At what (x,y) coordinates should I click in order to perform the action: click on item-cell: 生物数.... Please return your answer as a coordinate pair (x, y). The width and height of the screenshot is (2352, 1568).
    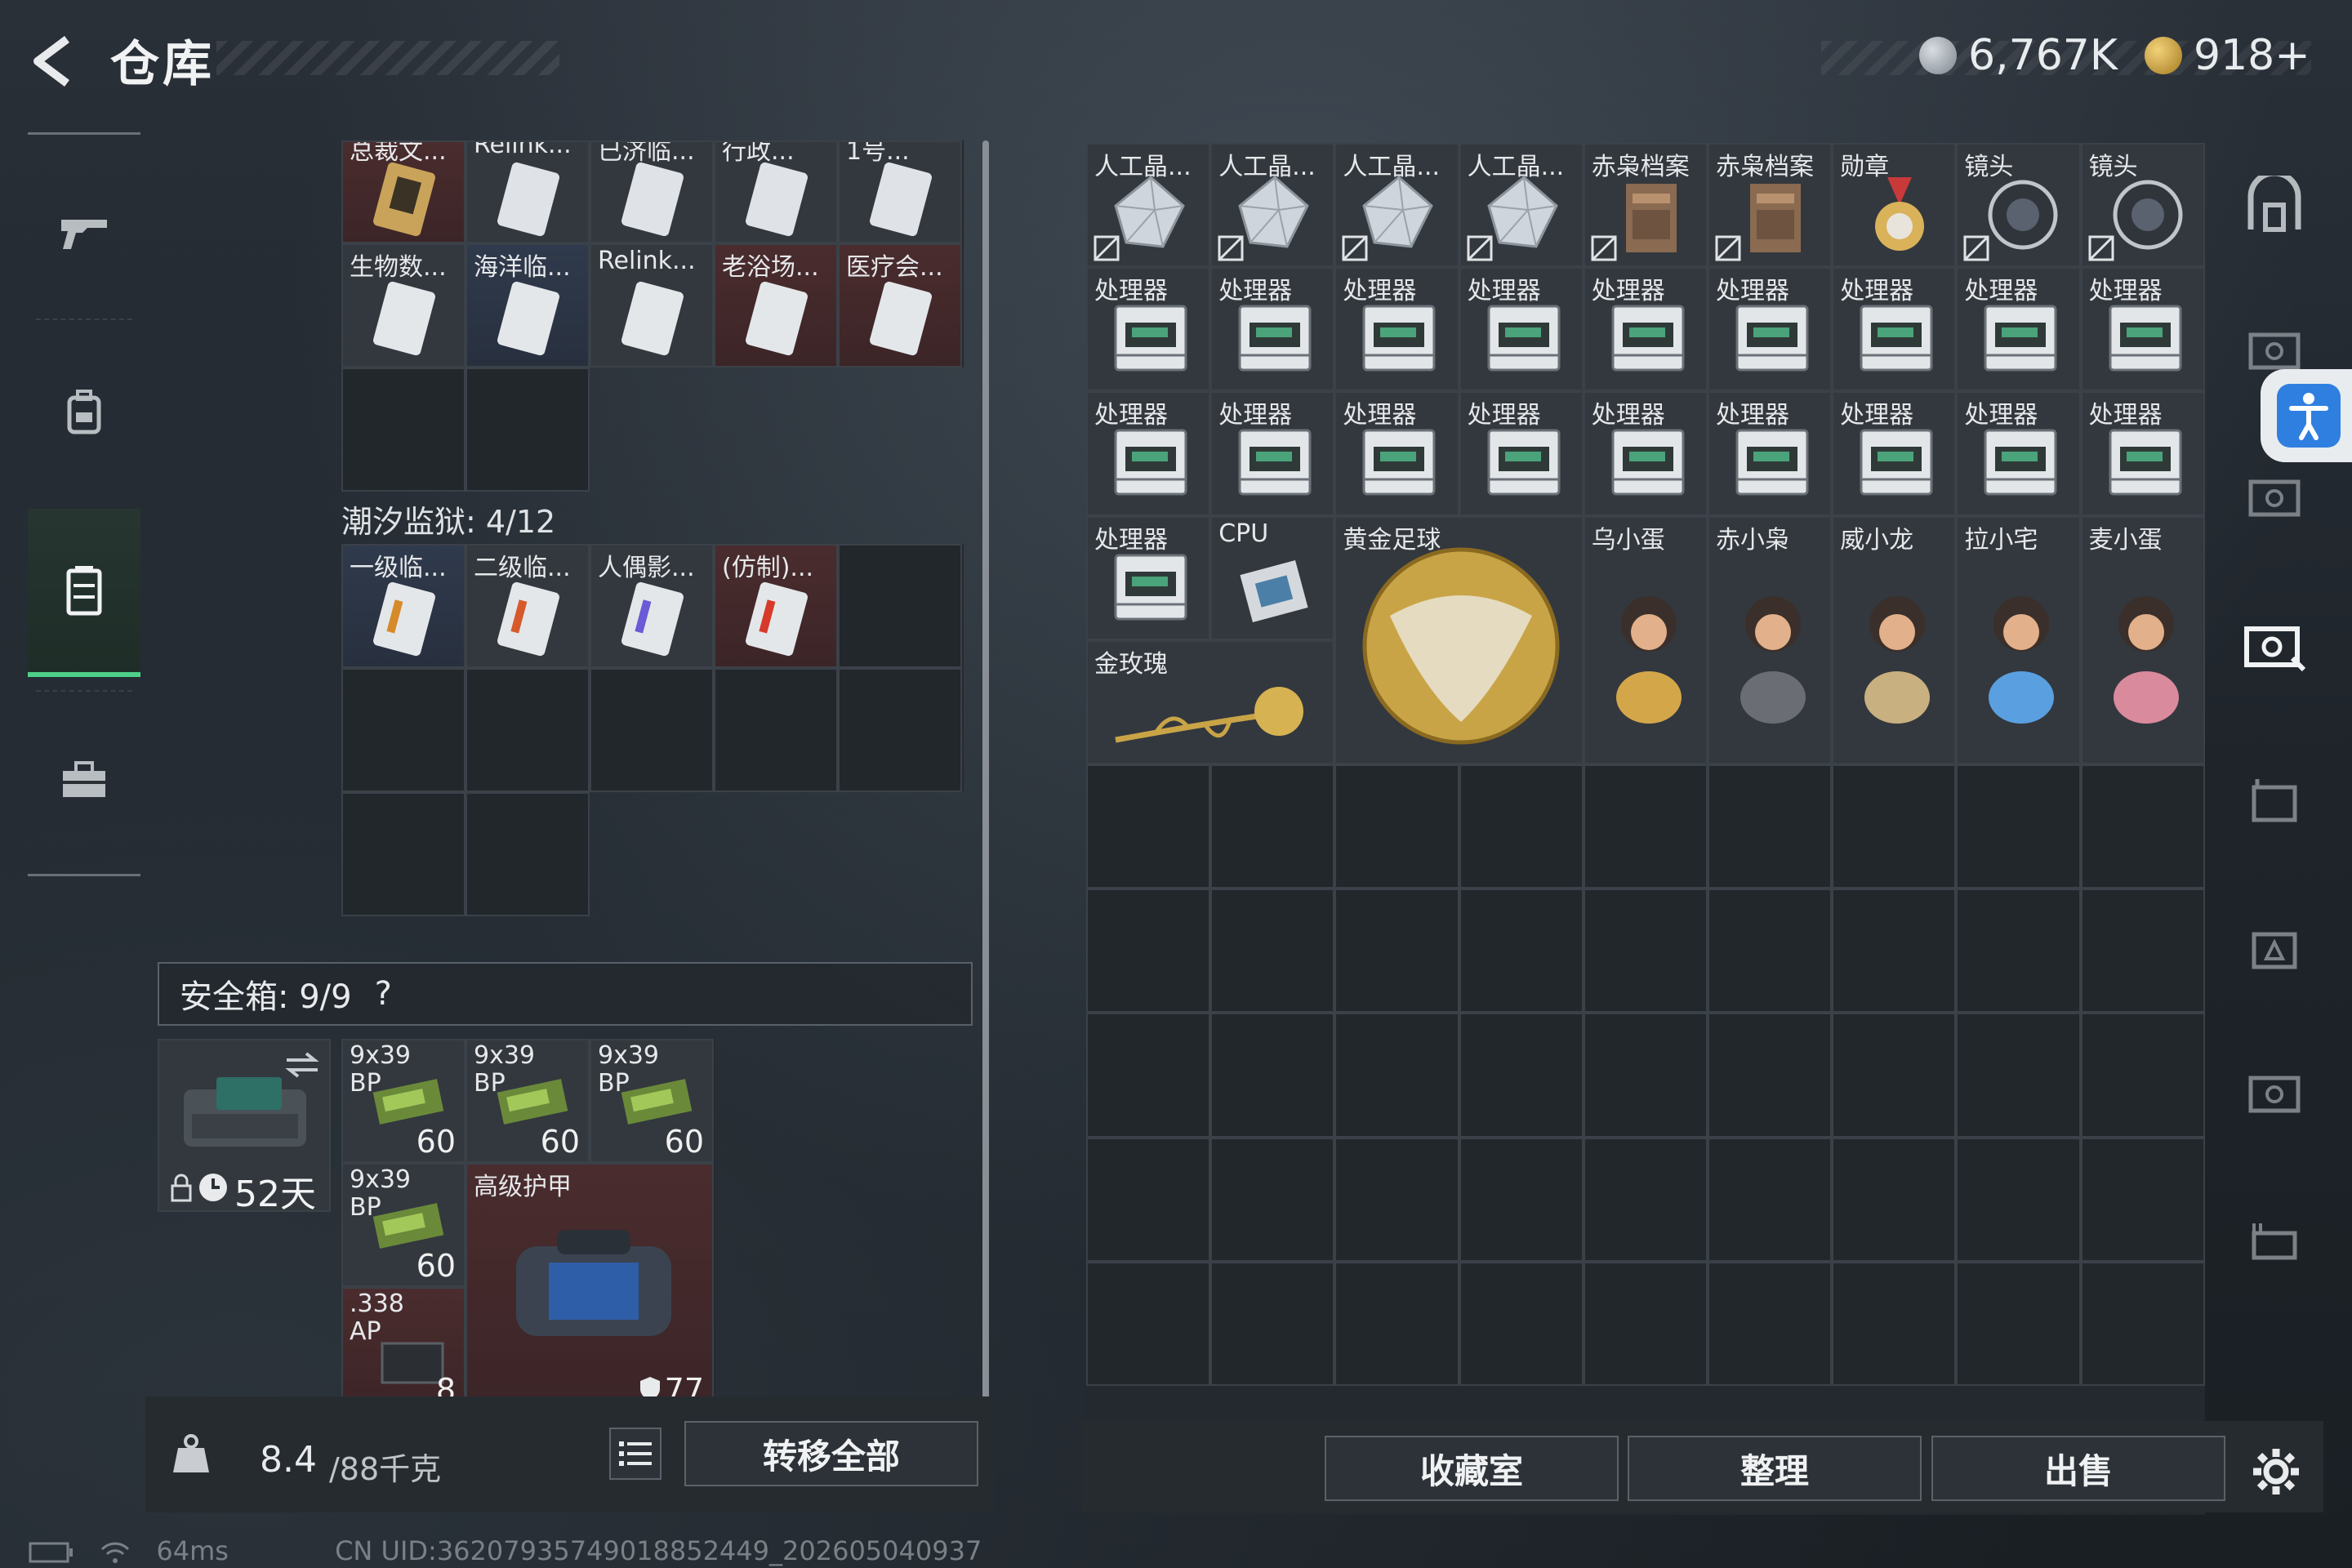
    Looking at the image, I should click on (403, 305).